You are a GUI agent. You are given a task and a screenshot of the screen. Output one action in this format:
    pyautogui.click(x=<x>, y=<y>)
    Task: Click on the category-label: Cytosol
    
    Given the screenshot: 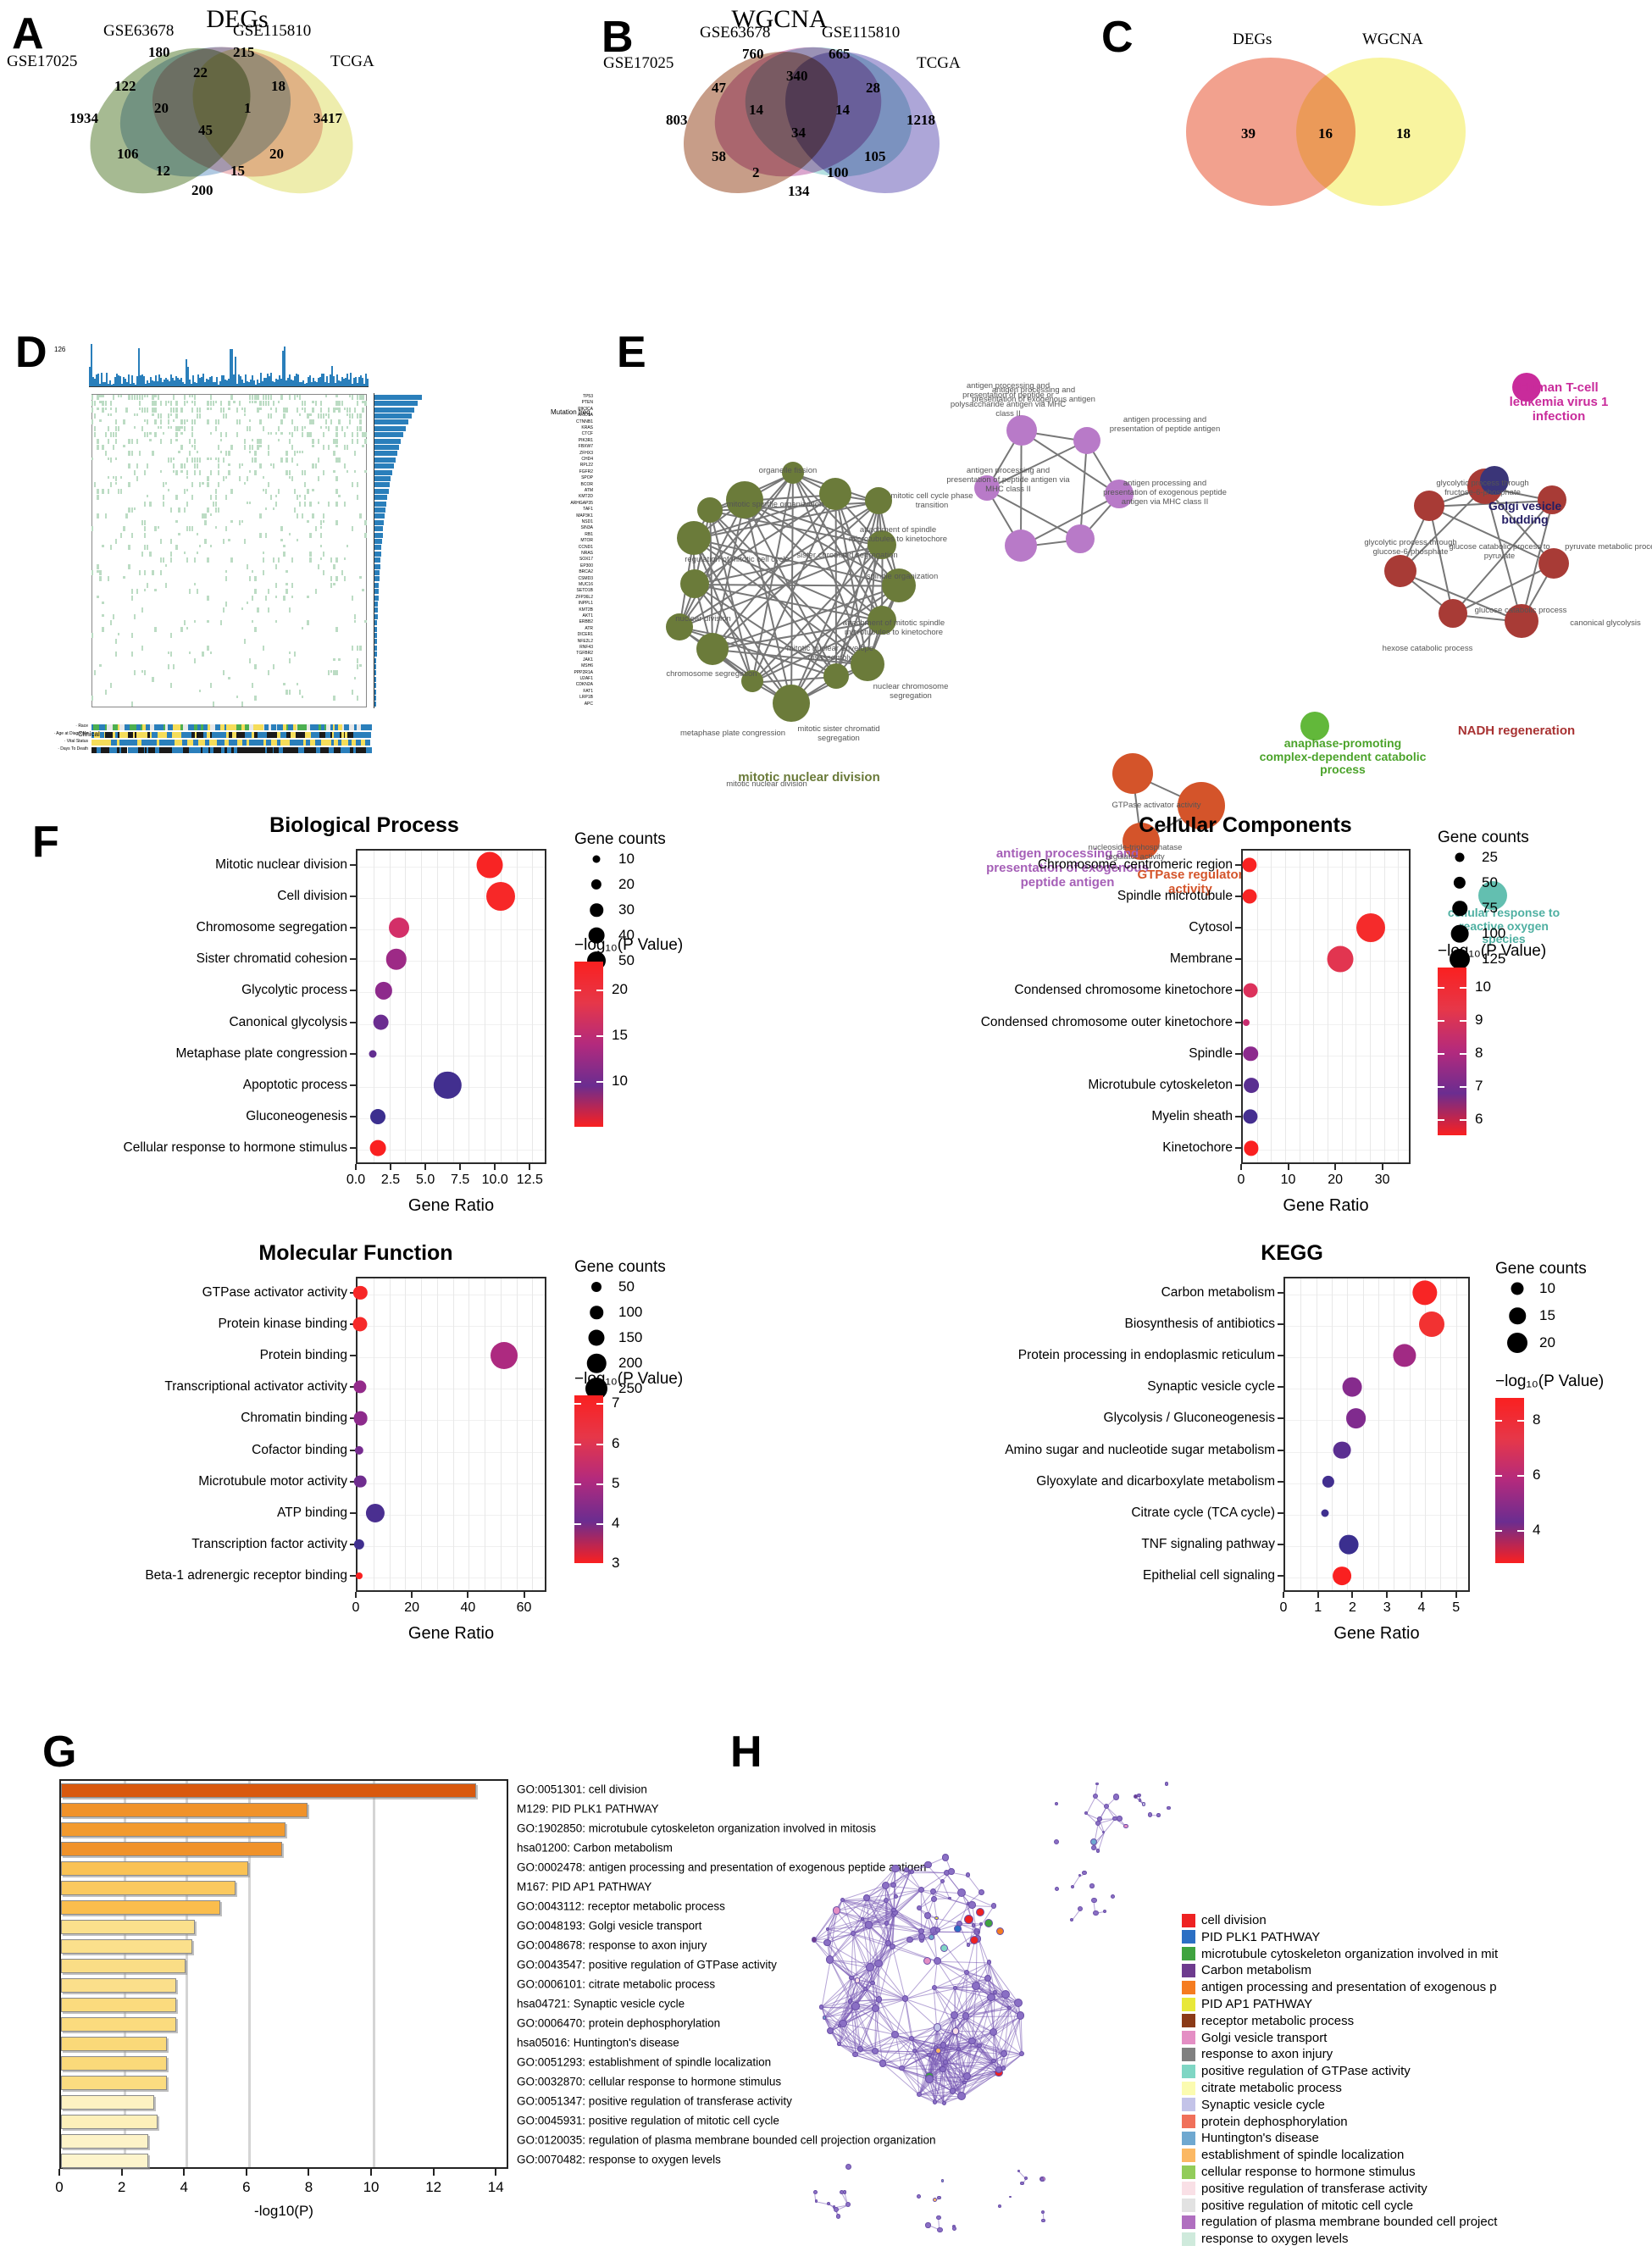 What is the action you would take?
    pyautogui.click(x=1211, y=927)
    